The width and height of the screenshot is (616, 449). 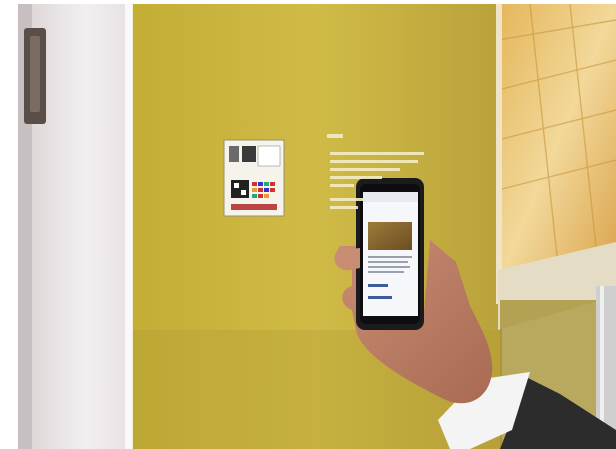 What do you see at coordinates (375, 171) in the screenshot?
I see `wall-caption` at bounding box center [375, 171].